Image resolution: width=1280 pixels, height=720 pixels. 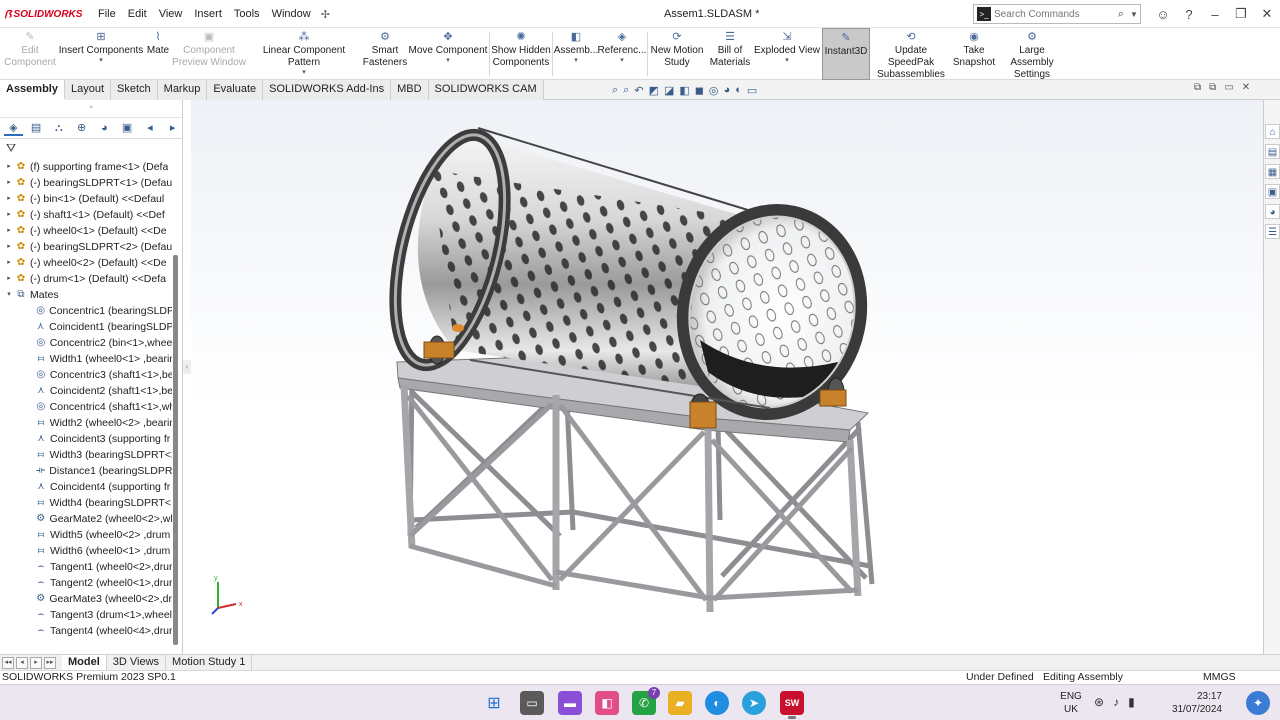 I want to click on tree-mate-item: ⧦ Width6 (wheel0<1> ,drum, so click(x=86, y=551).